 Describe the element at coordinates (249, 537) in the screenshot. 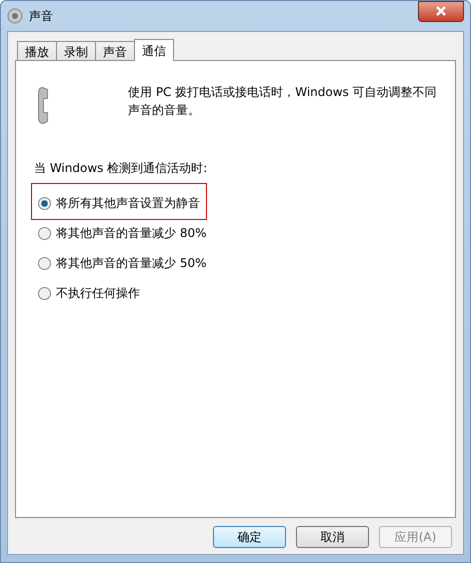

I see `dialog-button: 确定` at that location.